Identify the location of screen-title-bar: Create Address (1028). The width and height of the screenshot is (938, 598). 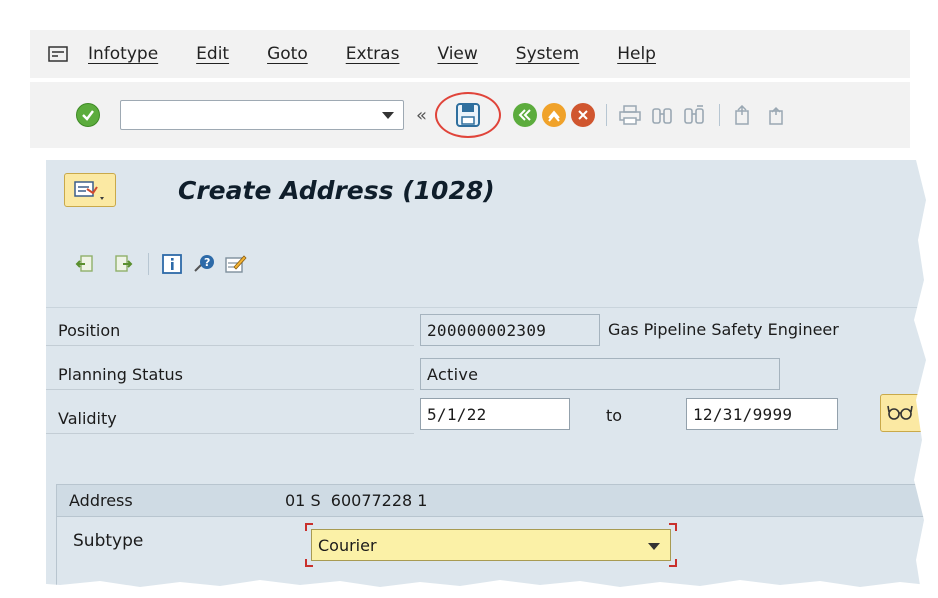
(486, 190).